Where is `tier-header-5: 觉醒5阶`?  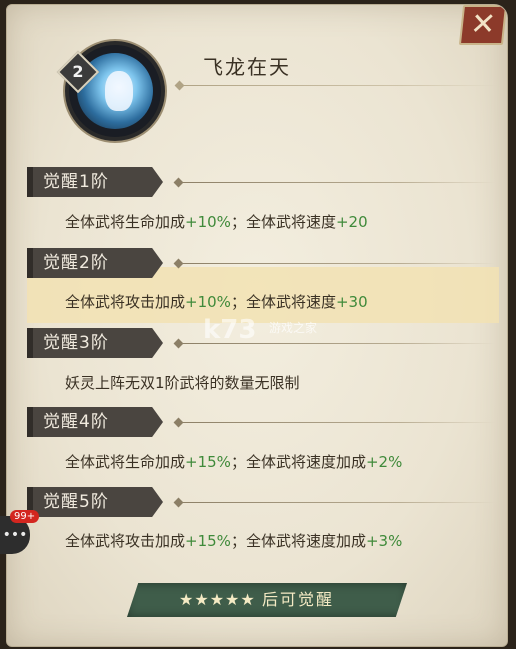 tier-header-5: 觉醒5阶 is located at coordinates (262, 502).